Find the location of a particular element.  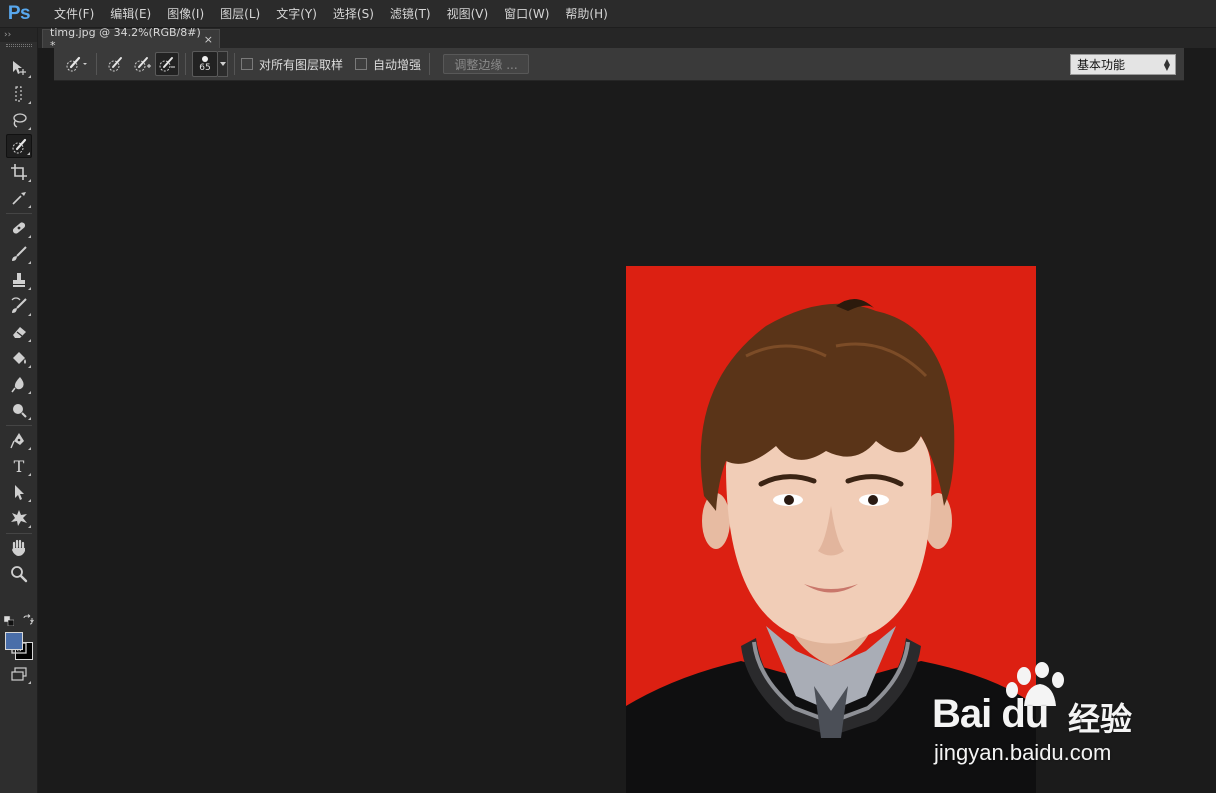

hand-tool is located at coordinates (19, 548).